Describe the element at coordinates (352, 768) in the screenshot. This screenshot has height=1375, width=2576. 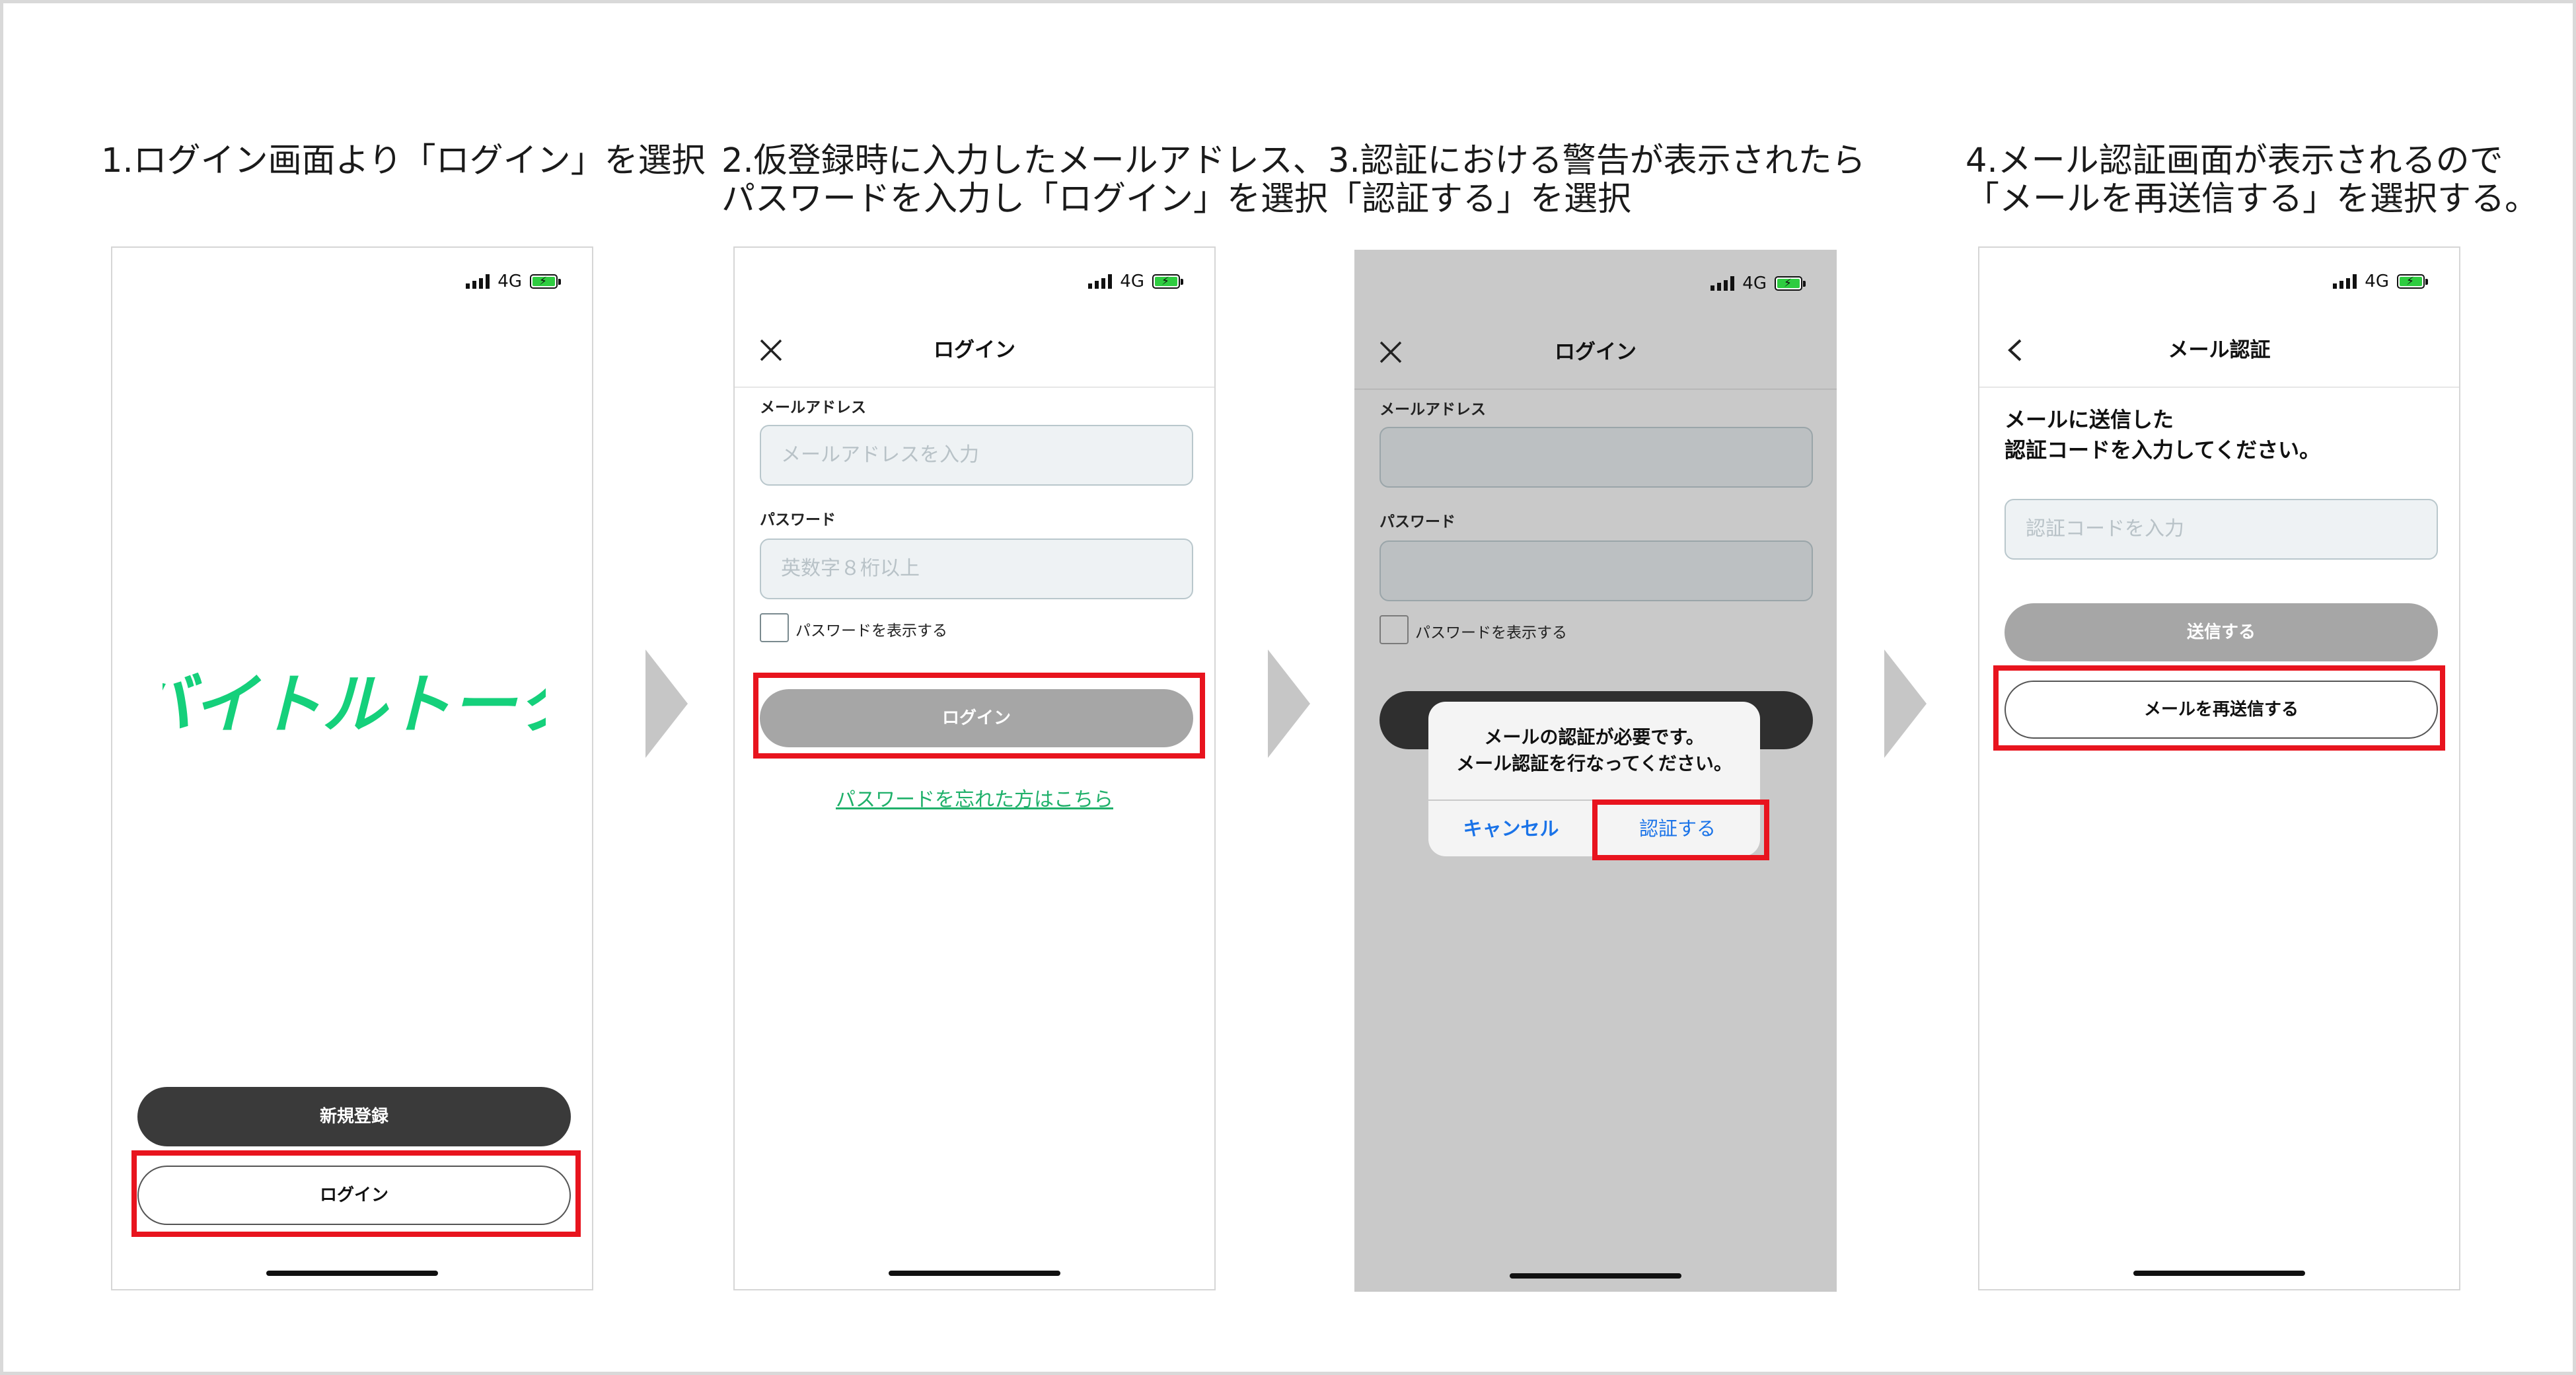
I see `phone-screen-1: 4G ⚡ バイトルトーク 新規登録 ログイン` at that location.